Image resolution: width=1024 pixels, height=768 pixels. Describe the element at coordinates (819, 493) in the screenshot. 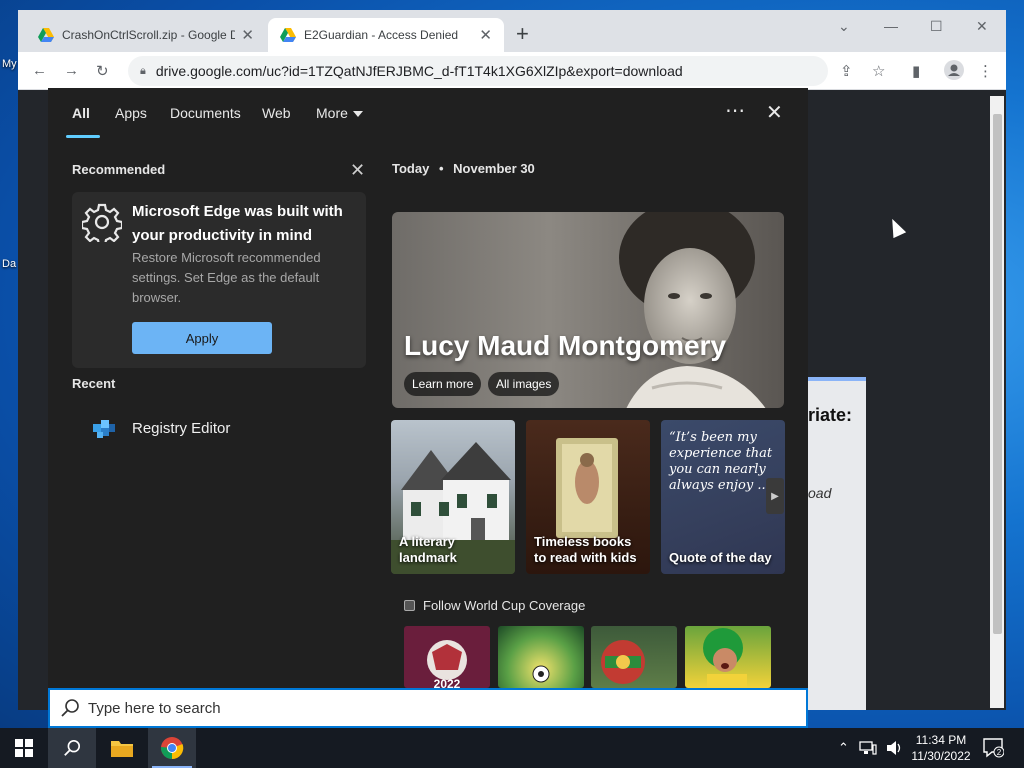

I see `page-link-fragment: oad` at that location.